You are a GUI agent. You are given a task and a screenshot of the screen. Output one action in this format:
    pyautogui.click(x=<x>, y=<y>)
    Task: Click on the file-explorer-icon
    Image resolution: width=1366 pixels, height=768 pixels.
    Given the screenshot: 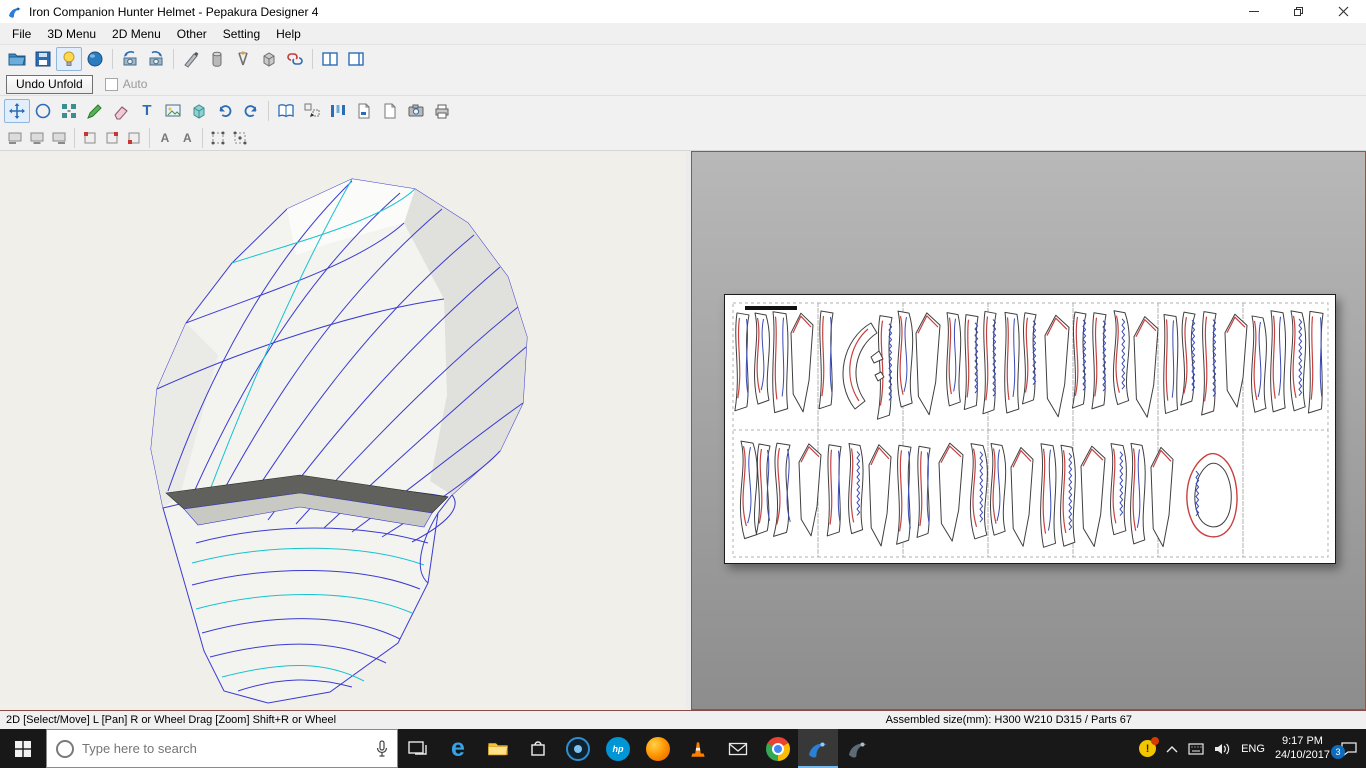 What is the action you would take?
    pyautogui.click(x=498, y=749)
    